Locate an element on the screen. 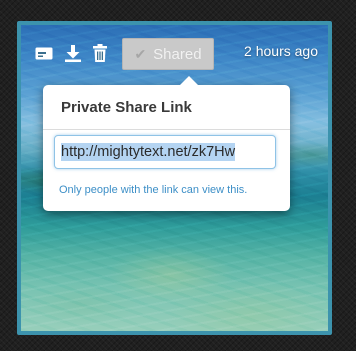  popover-title: Private Share Link is located at coordinates (126, 107).